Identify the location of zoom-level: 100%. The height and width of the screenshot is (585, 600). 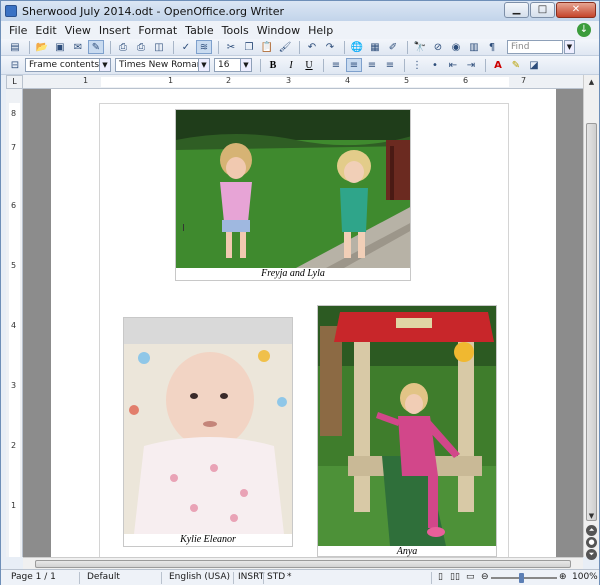
(585, 577).